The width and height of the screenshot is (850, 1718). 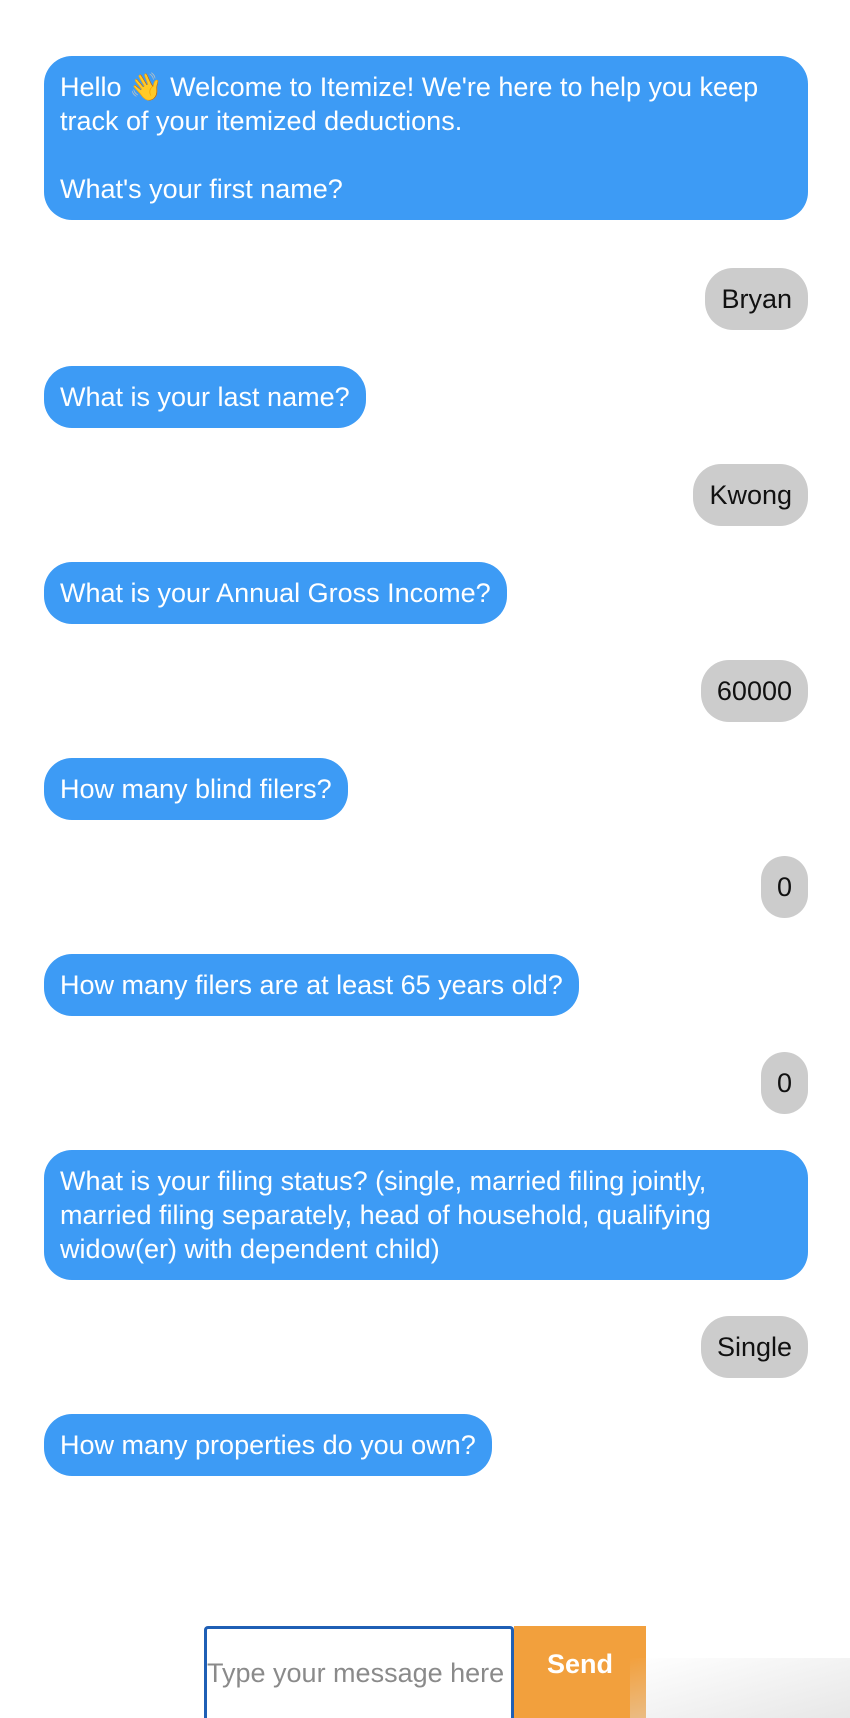 I want to click on bot-message: What is your last name?, so click(x=205, y=397).